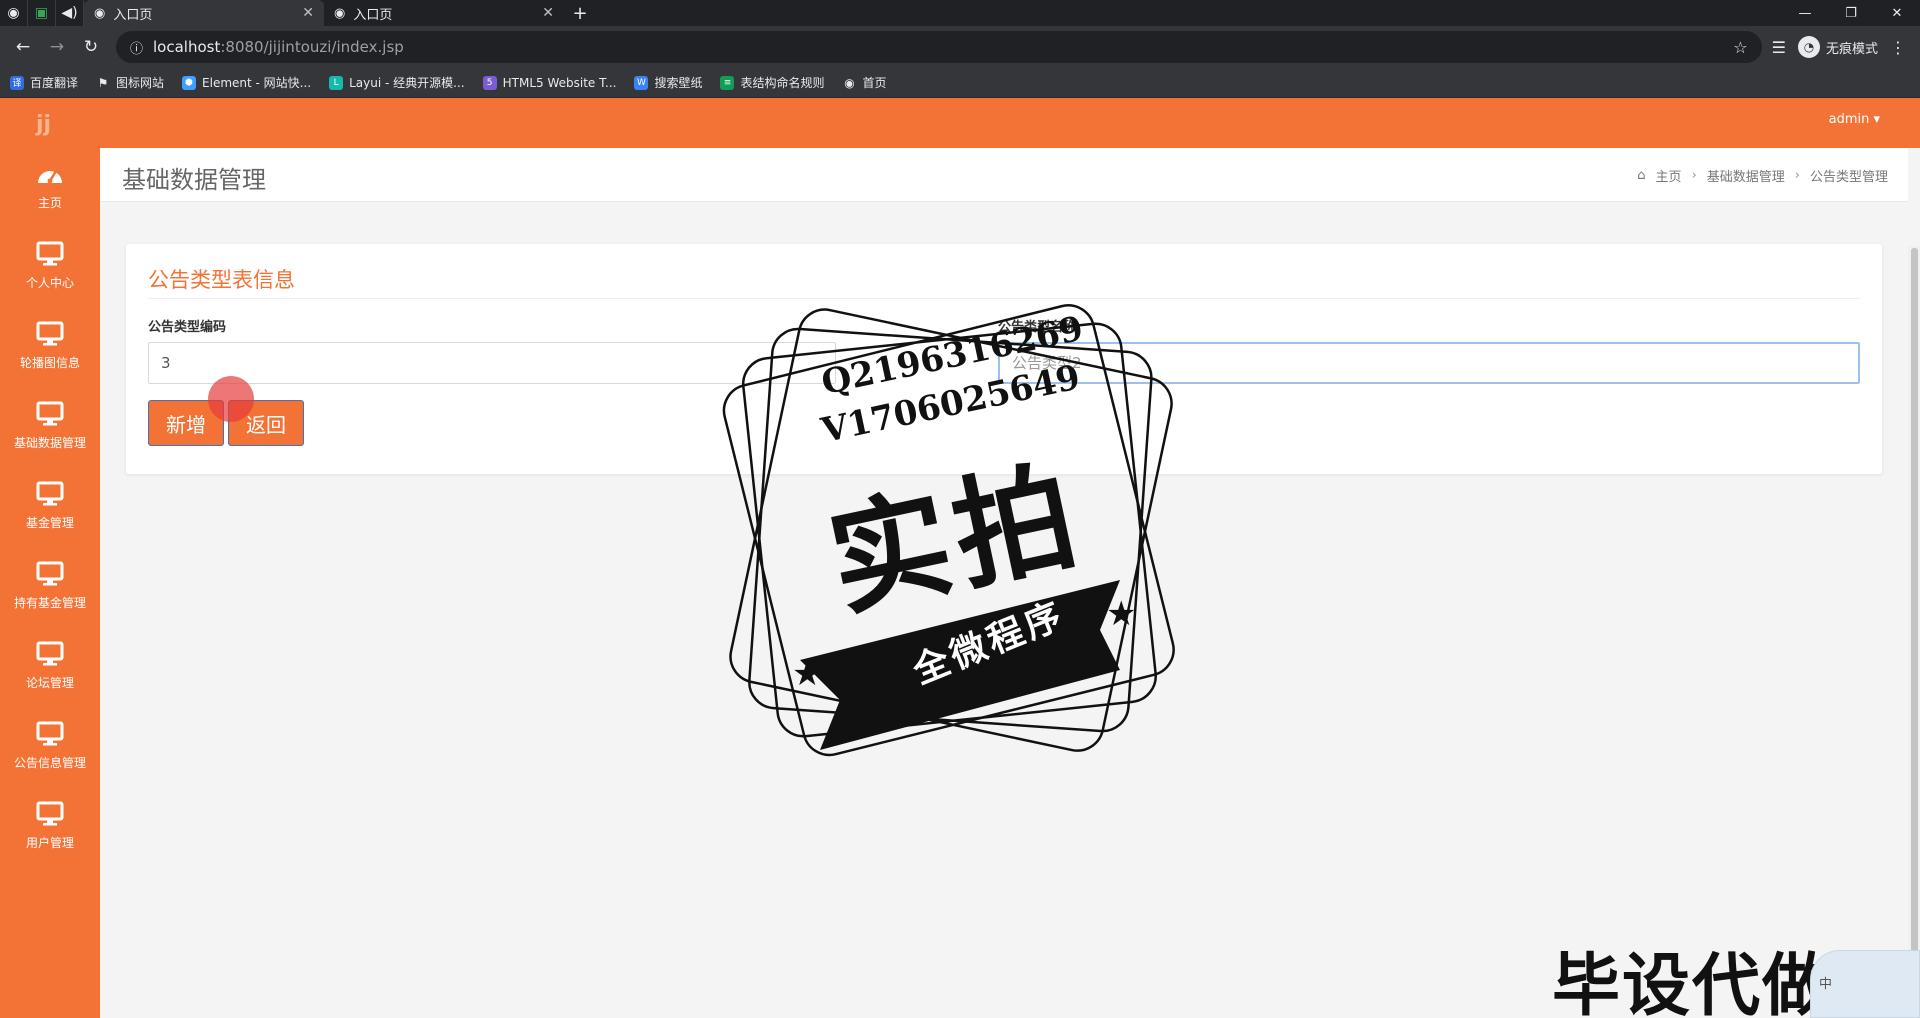 The height and width of the screenshot is (1018, 1920). Describe the element at coordinates (50, 513) in the screenshot. I see `sidebar-item: 基金管理` at that location.